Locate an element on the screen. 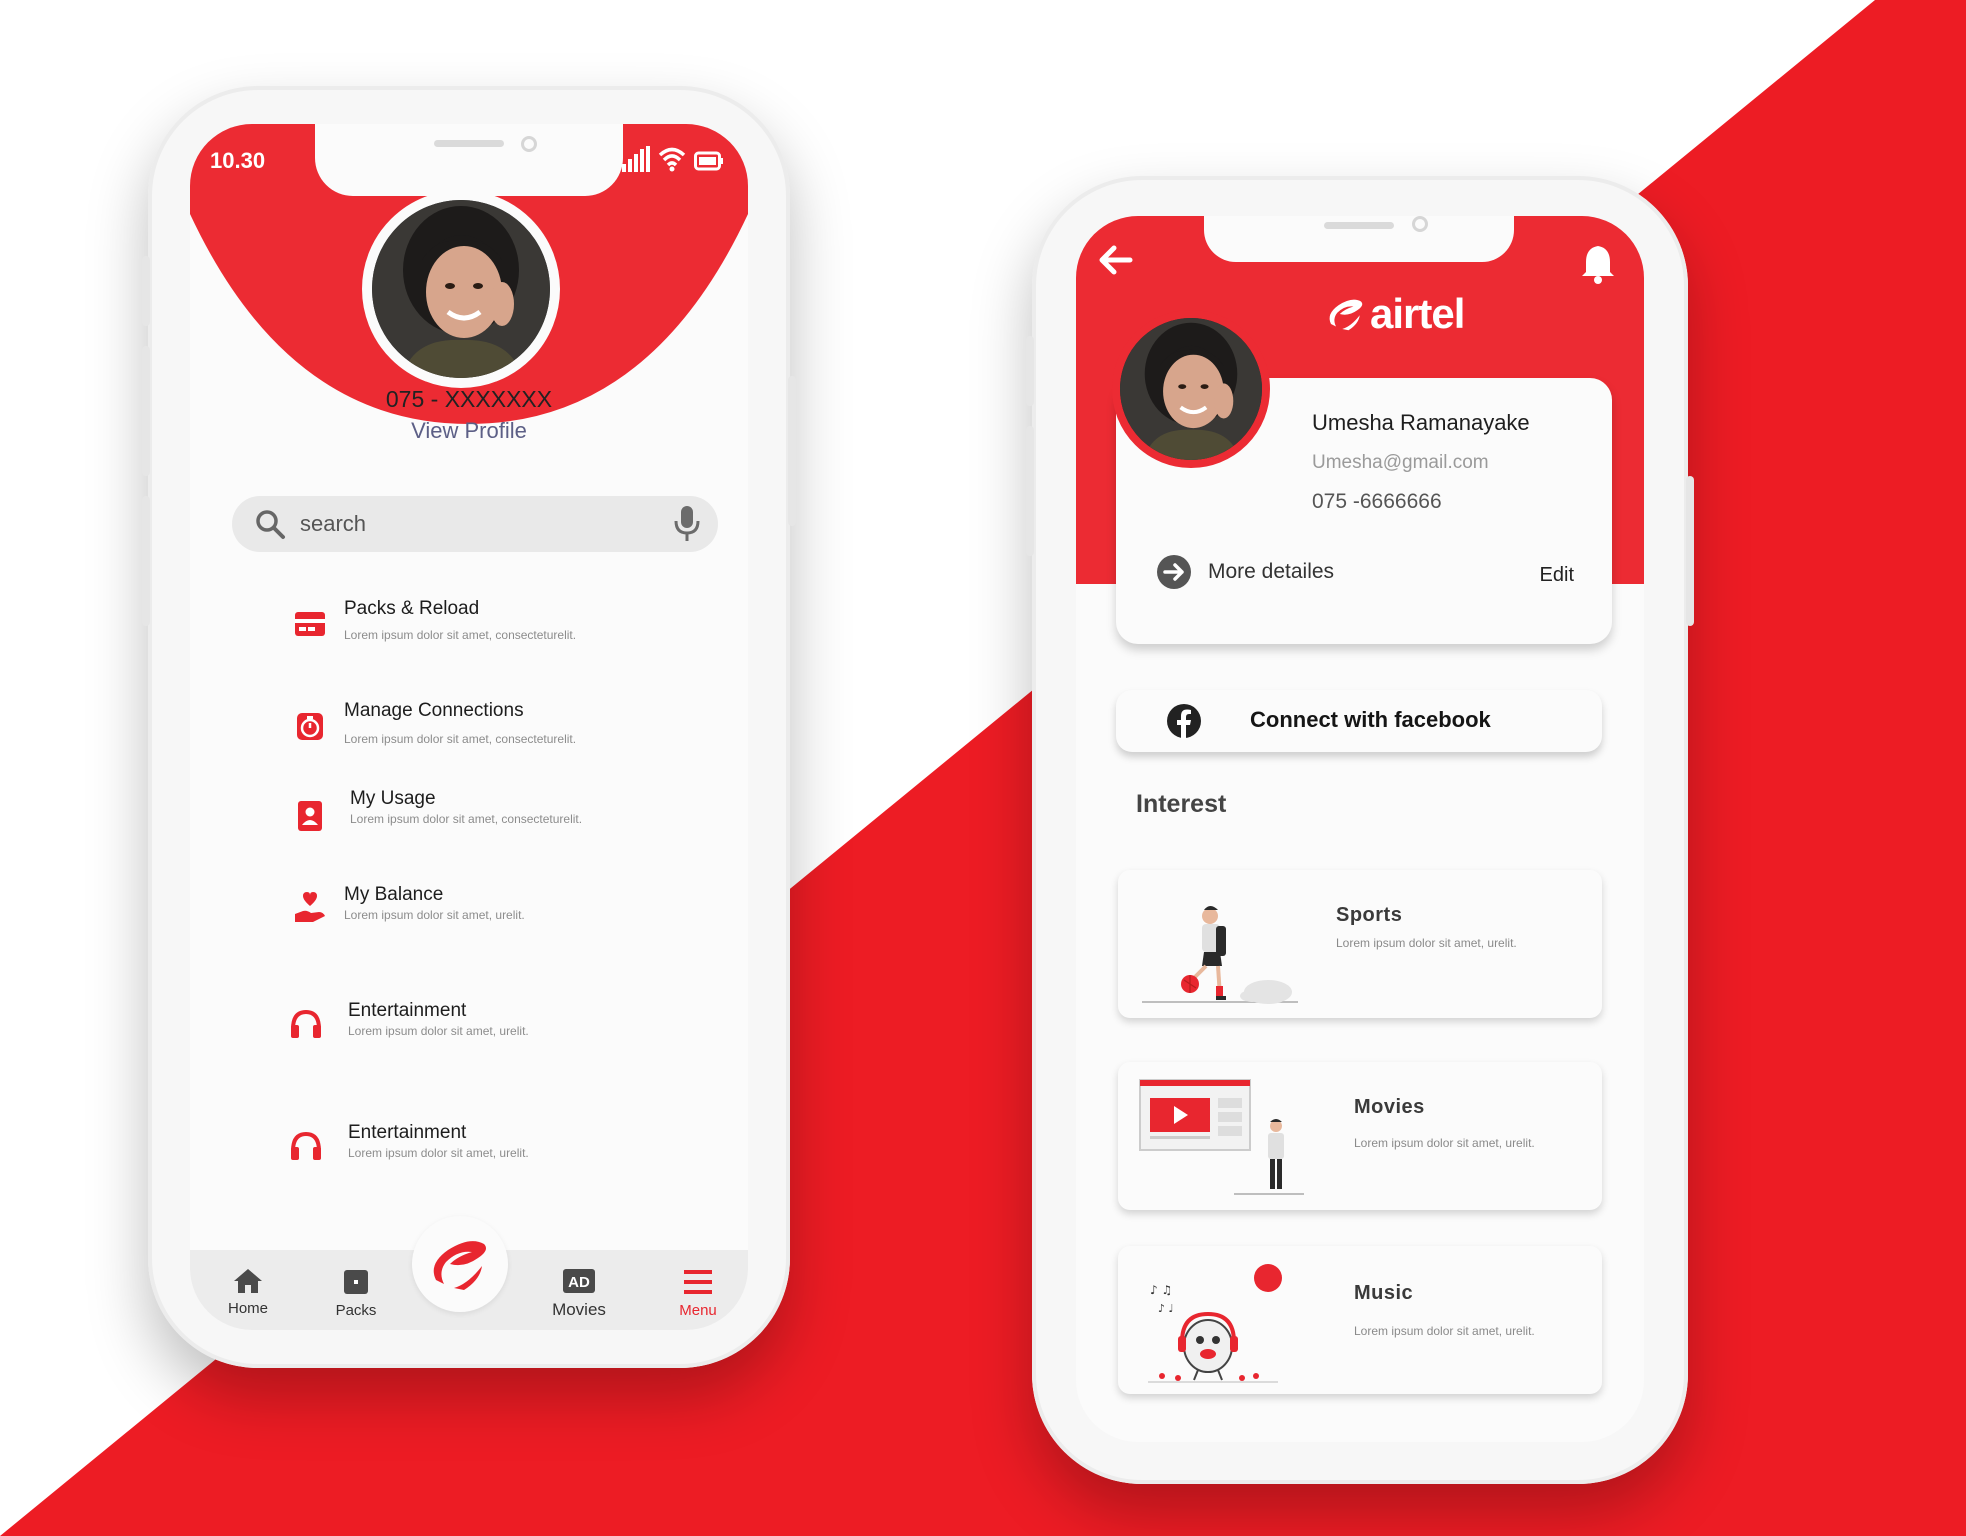 The width and height of the screenshot is (1966, 1536). status-icons is located at coordinates (673, 159).